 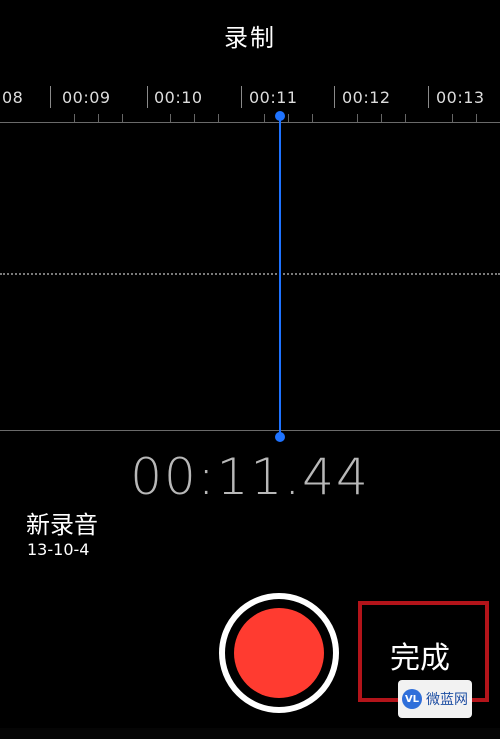 What do you see at coordinates (250, 477) in the screenshot?
I see `elapsed-time: 00:11.44` at bounding box center [250, 477].